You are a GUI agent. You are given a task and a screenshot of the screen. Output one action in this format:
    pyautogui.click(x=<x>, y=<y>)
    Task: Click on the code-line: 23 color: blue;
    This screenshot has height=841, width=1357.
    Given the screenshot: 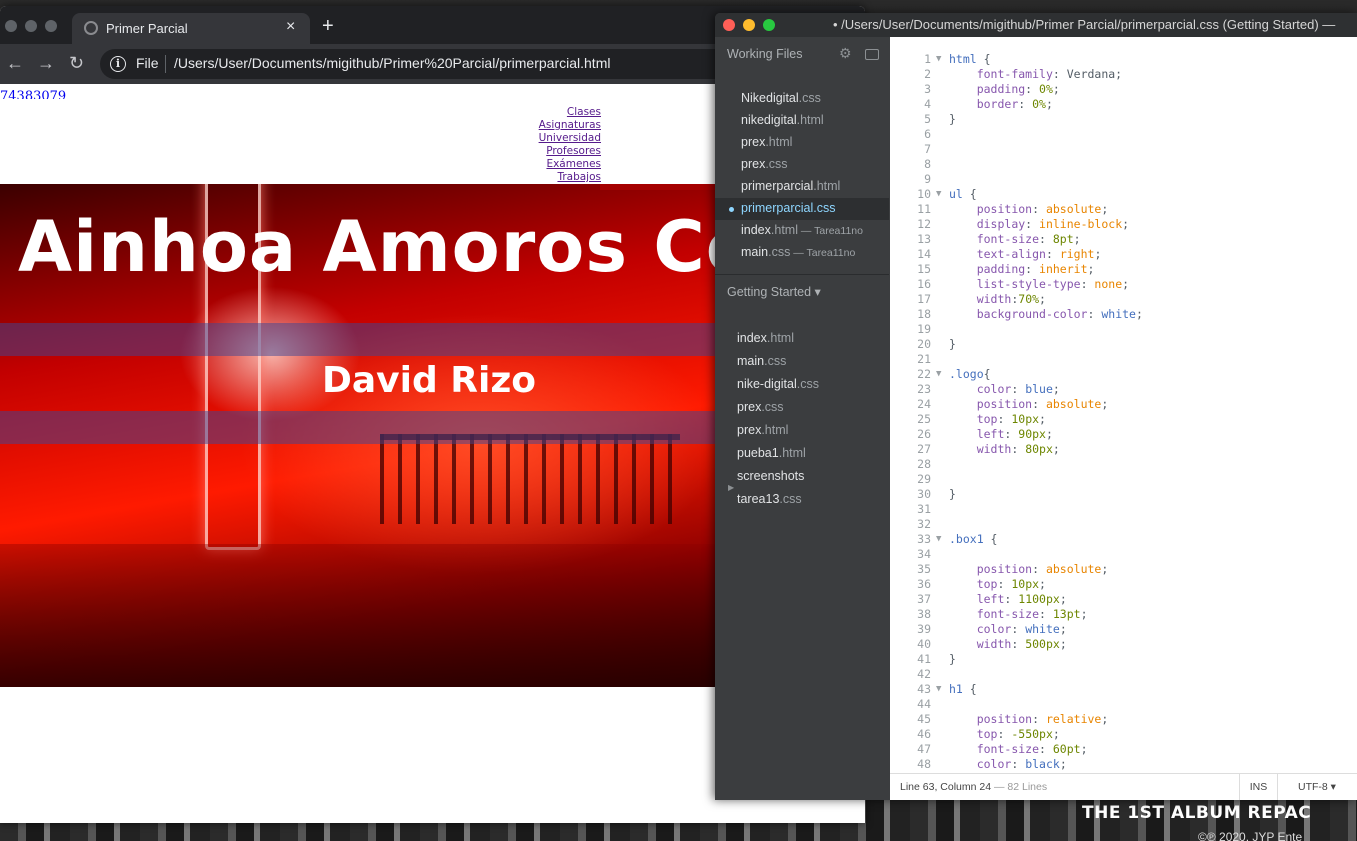 What is the action you would take?
    pyautogui.click(x=1123, y=389)
    